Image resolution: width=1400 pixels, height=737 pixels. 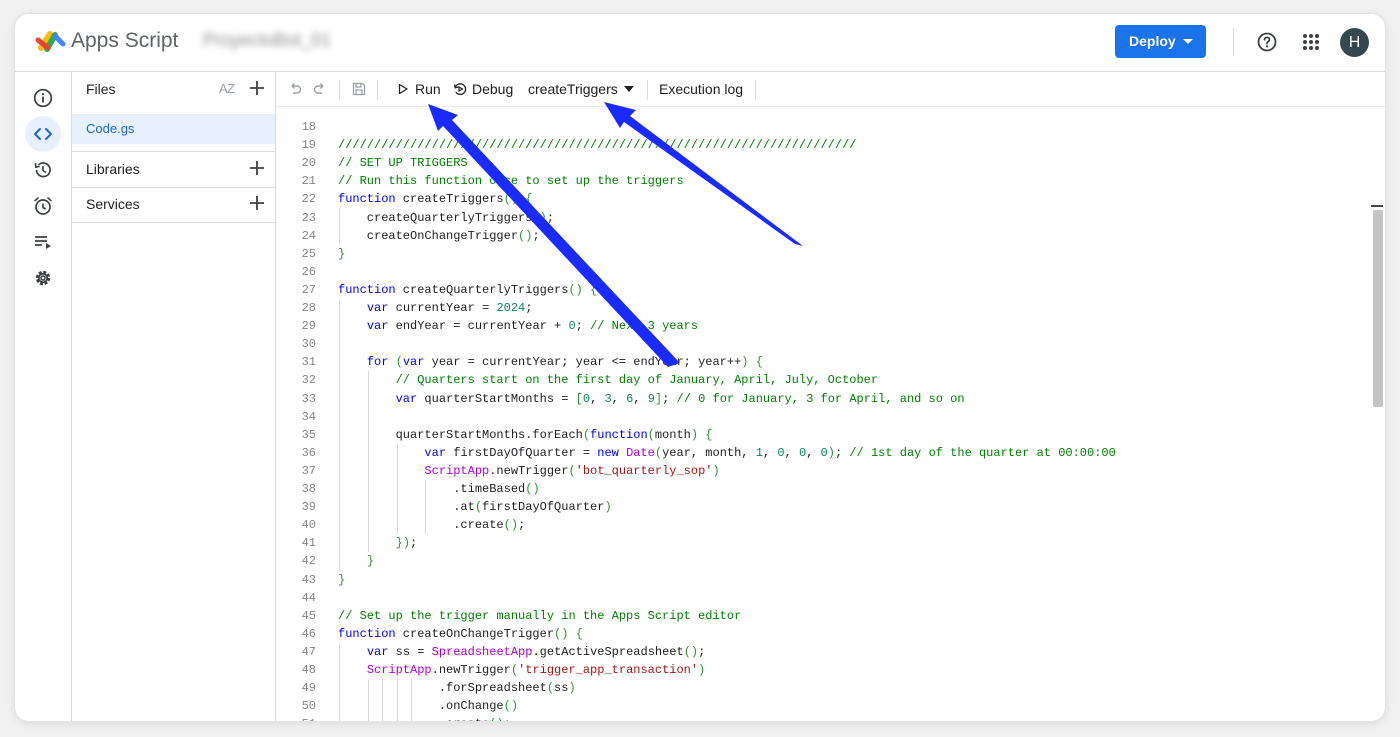 What do you see at coordinates (703, 174) in the screenshot?
I see `arrow-to-function-selector` at bounding box center [703, 174].